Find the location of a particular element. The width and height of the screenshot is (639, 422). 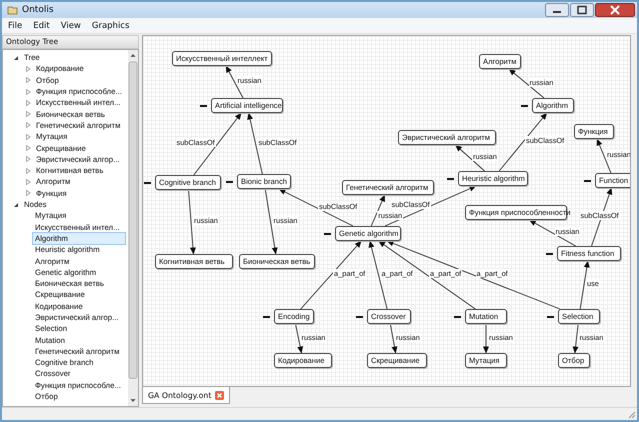

app-icon is located at coordinates (12, 10).